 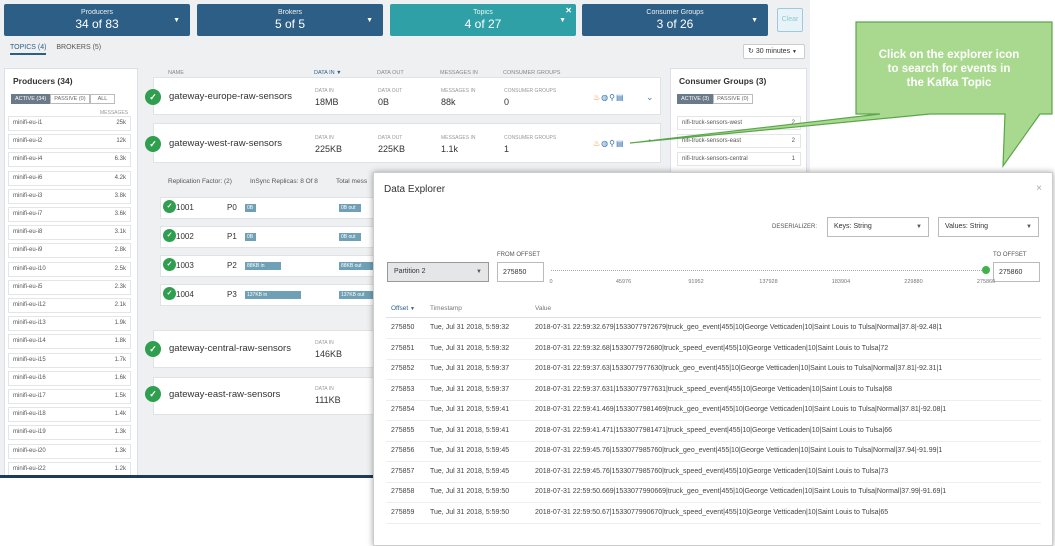 What do you see at coordinates (31, 99) in the screenshot?
I see `segment-active: ACTIVE (34)` at bounding box center [31, 99].